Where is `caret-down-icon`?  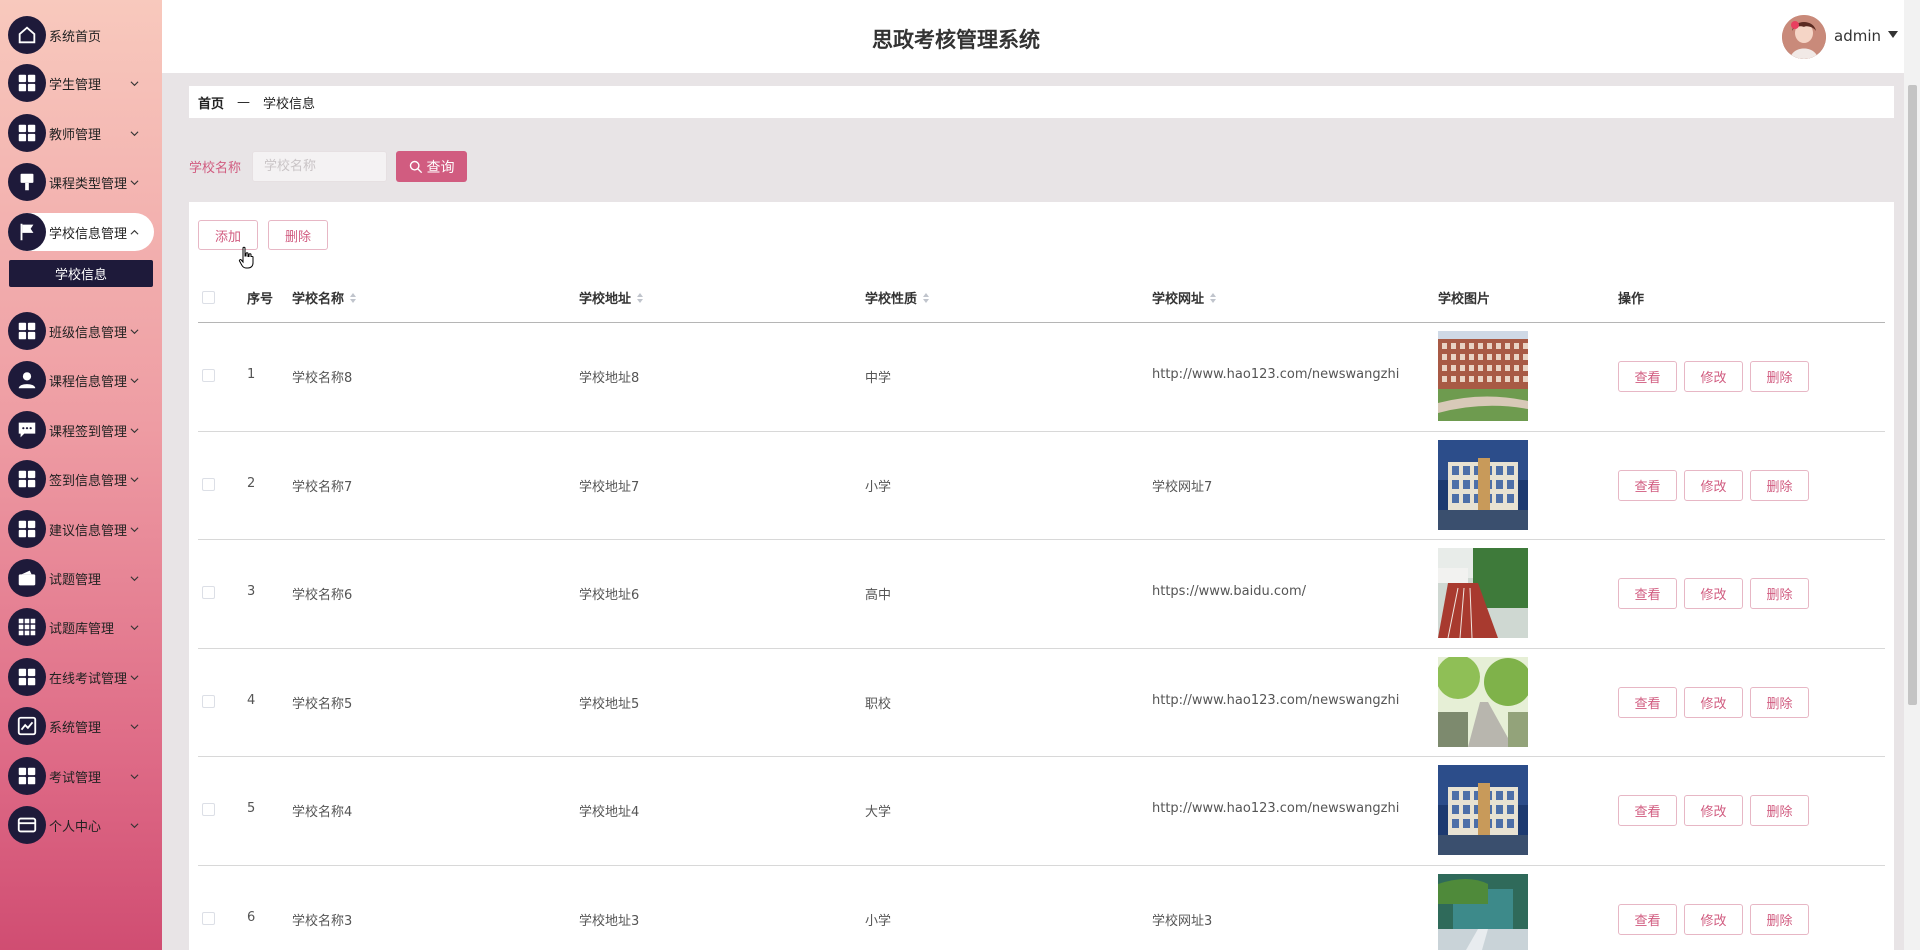
caret-down-icon is located at coordinates (1893, 34).